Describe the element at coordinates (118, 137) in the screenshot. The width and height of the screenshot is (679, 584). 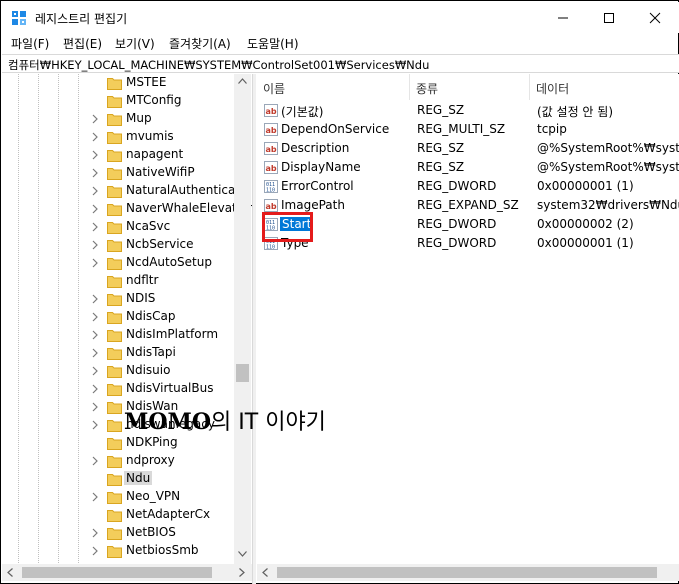
I see `tree-item: mvumis` at that location.